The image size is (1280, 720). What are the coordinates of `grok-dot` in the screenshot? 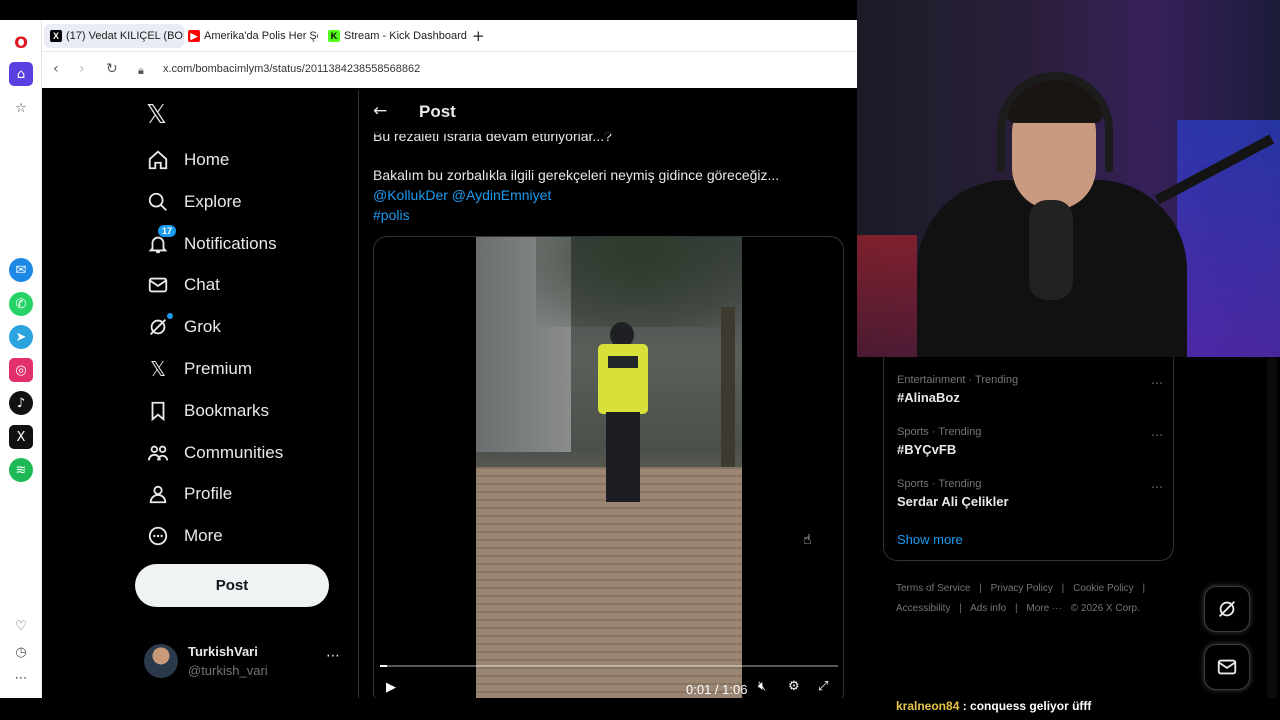 It's located at (170, 316).